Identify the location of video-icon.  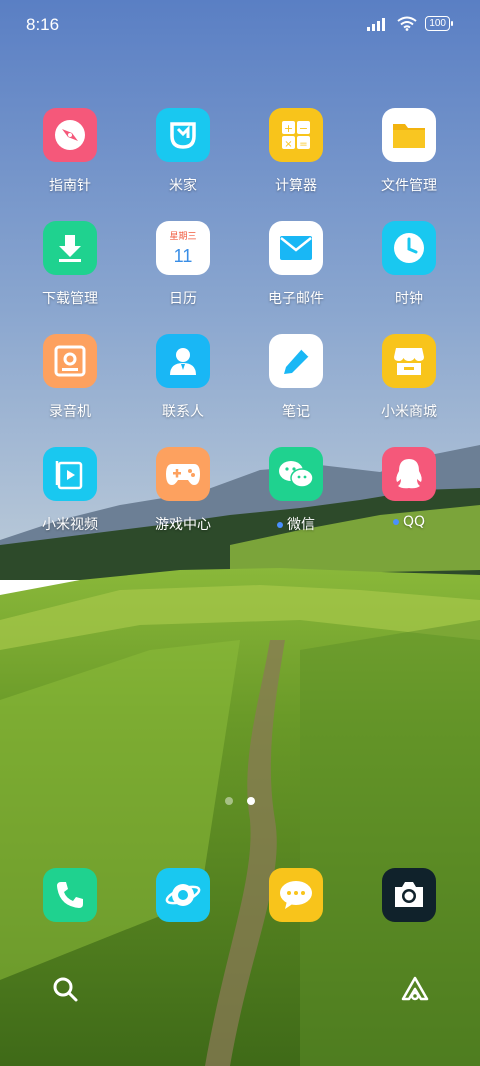
(70, 474).